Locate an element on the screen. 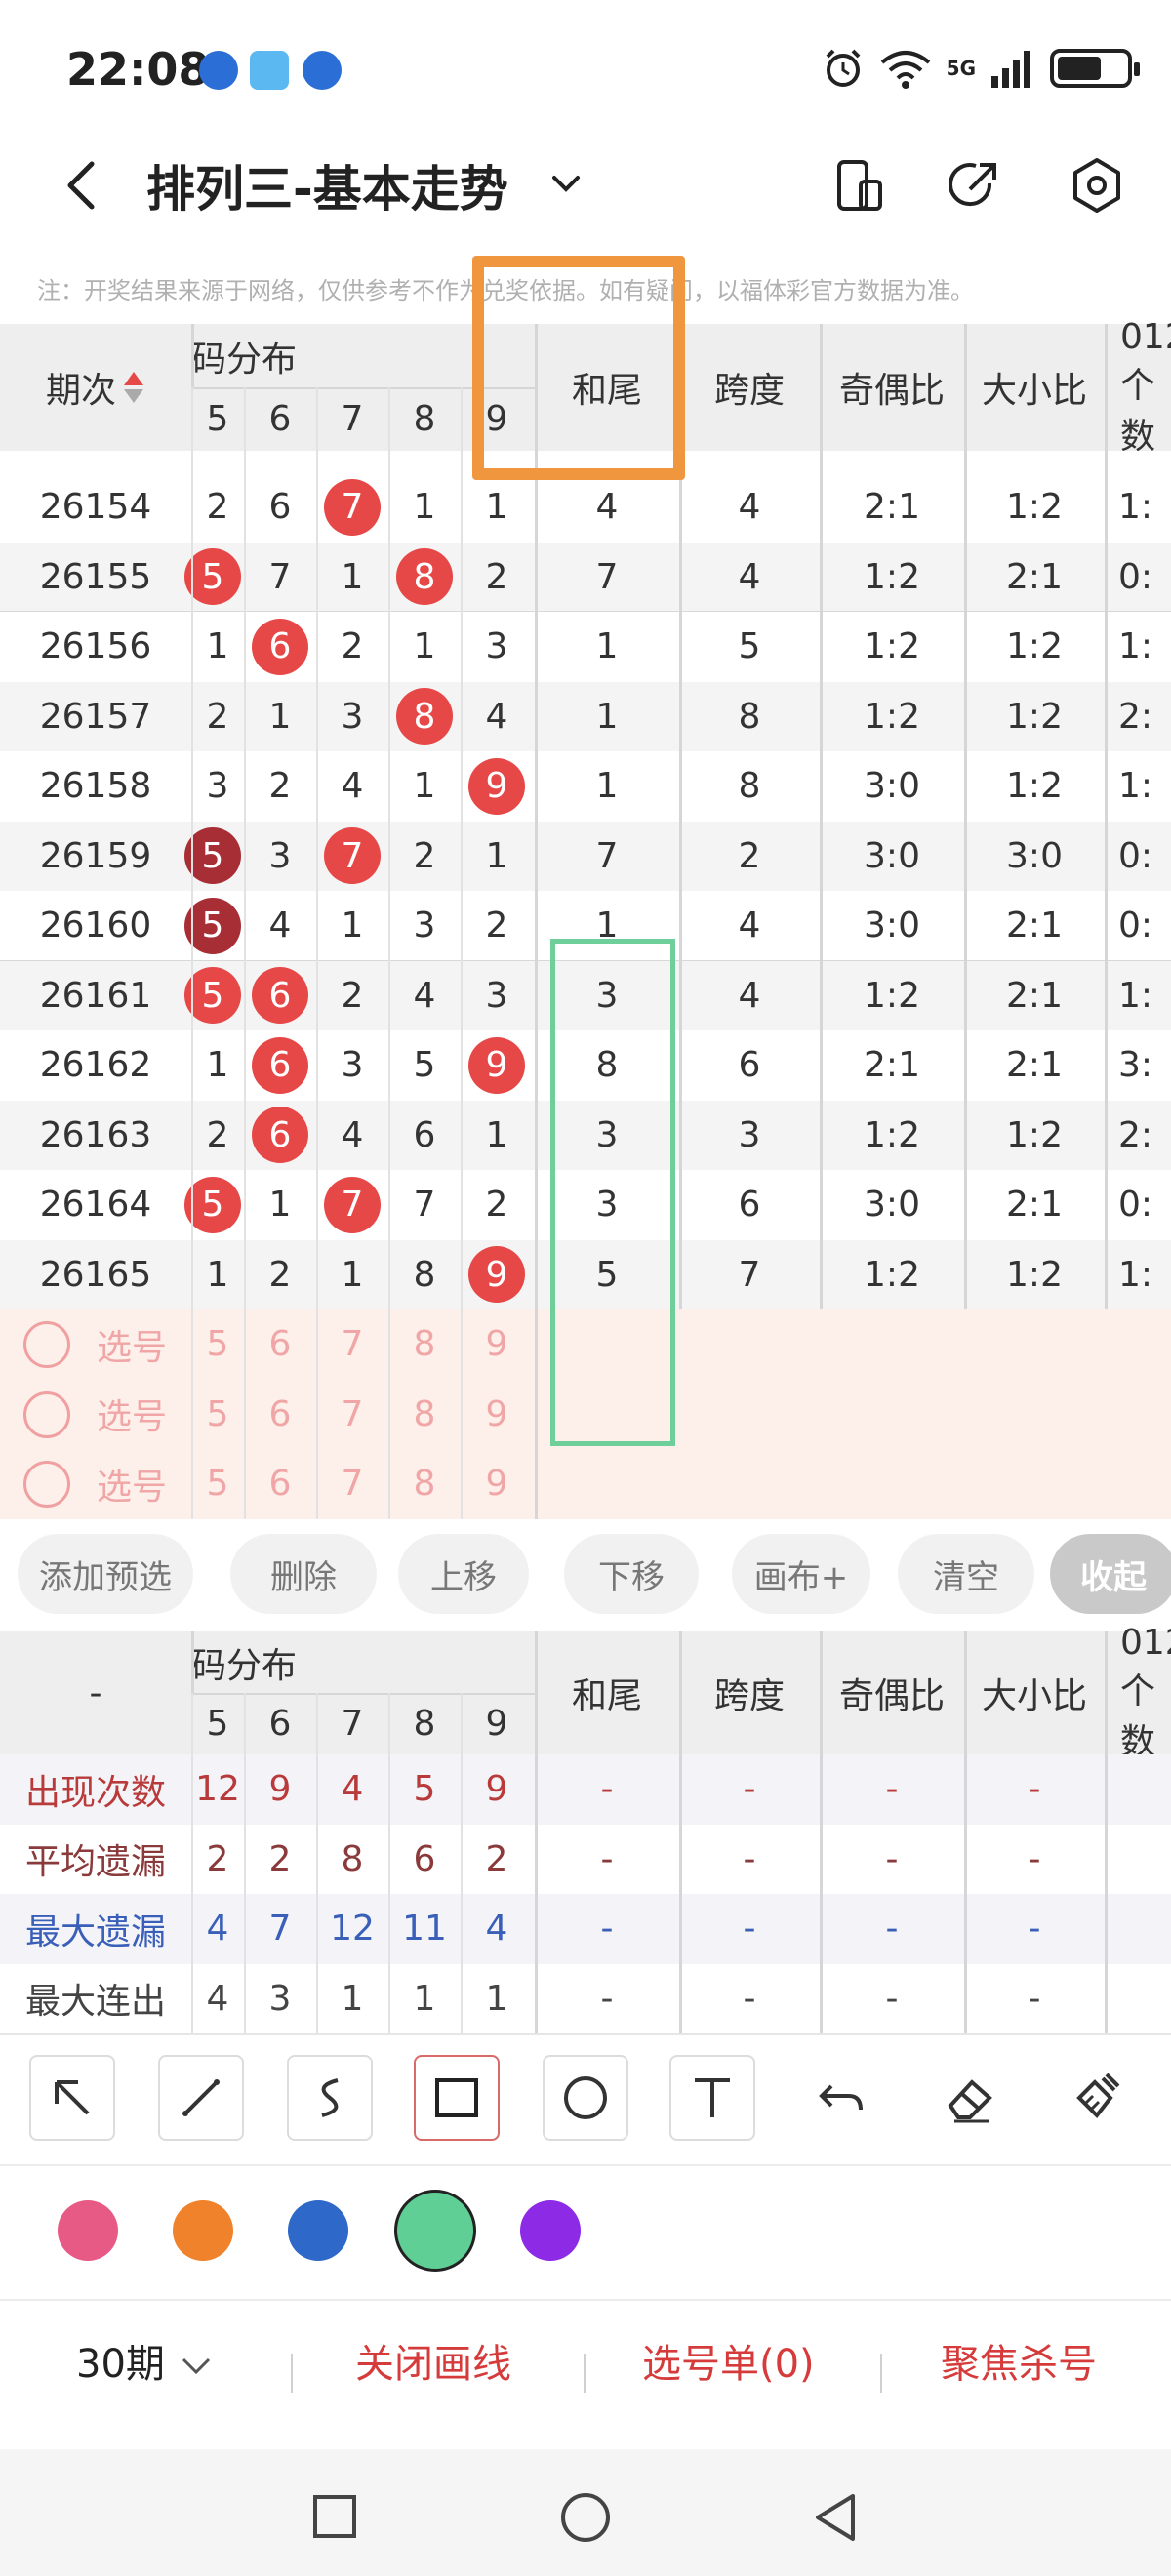 This screenshot has height=2576, width=1171. recent-apps-icon is located at coordinates (334, 2516).